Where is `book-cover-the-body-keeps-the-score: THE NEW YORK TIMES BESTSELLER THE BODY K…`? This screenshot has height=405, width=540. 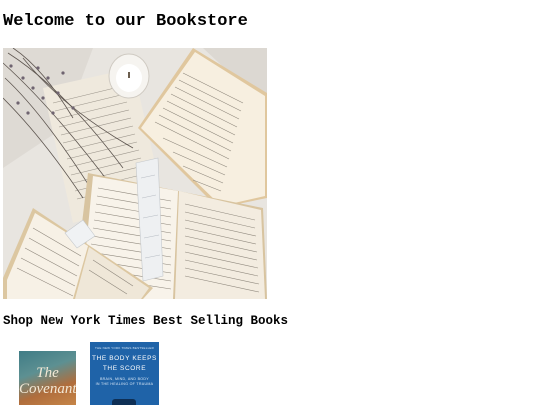 book-cover-the-body-keeps-the-score: THE NEW YORK TIMES BESTSELLER THE BODY K… is located at coordinates (124, 373).